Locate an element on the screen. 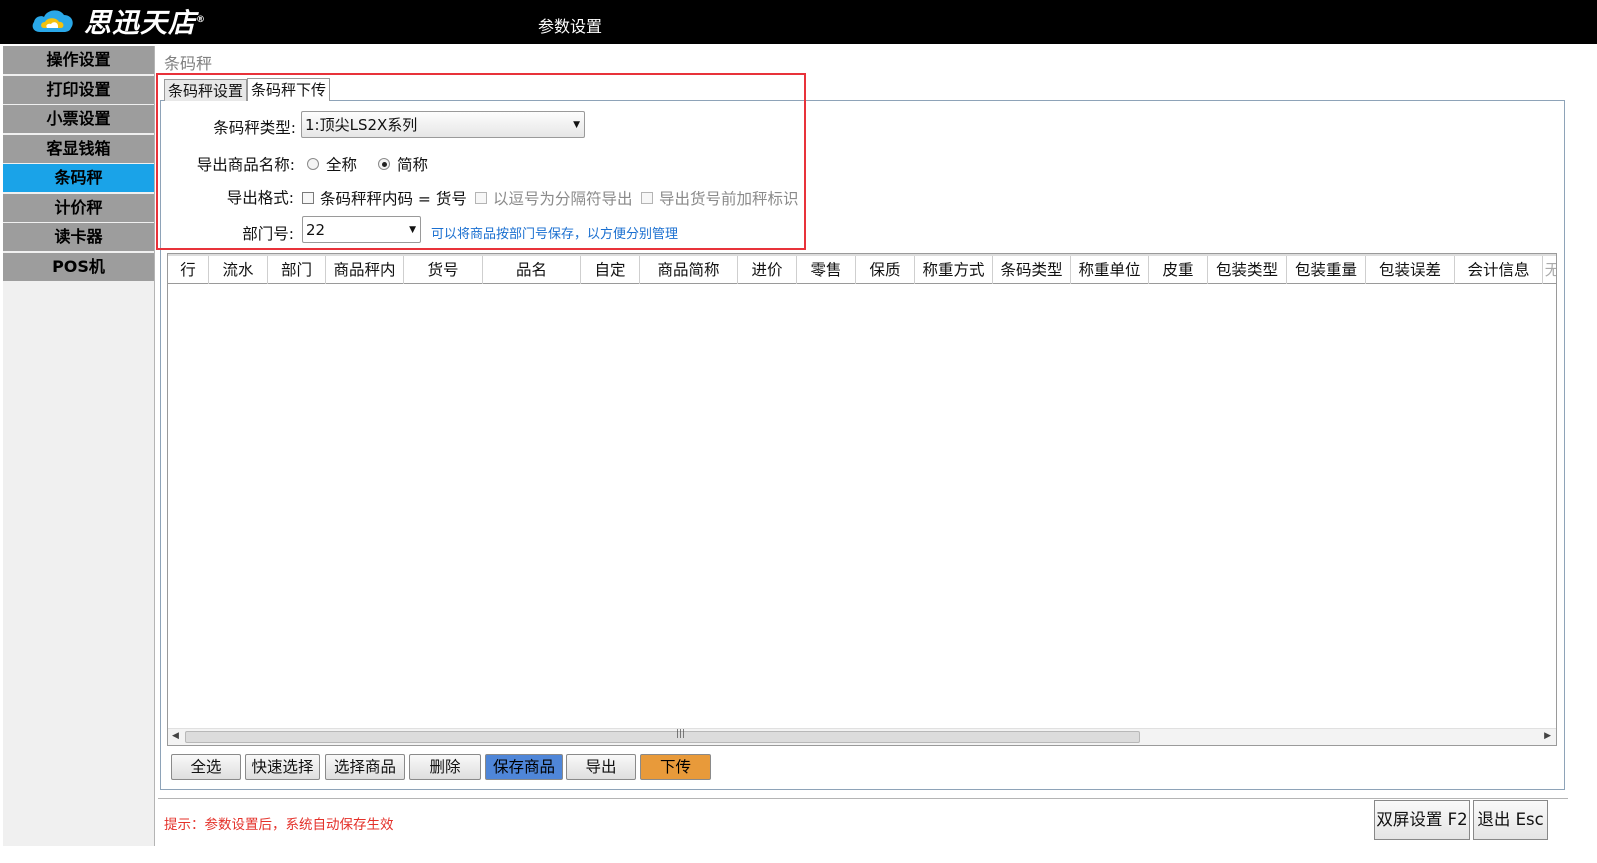  sidebar-item-operation: 操作设置 is located at coordinates (78, 60).